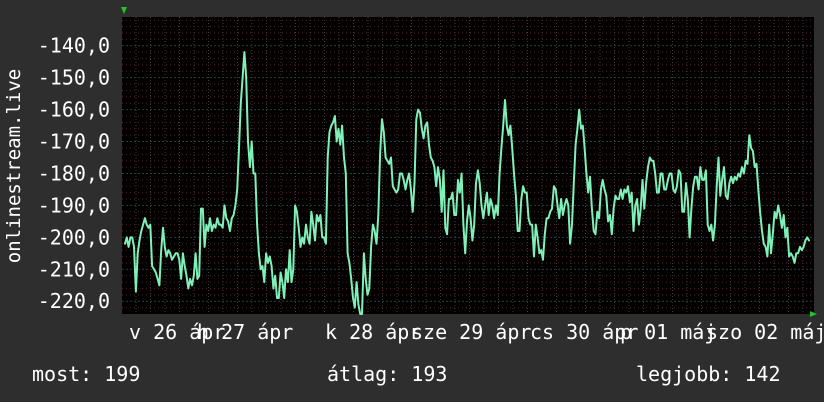 The image size is (824, 402). What do you see at coordinates (74, 173) in the screenshot?
I see `y-tick-label: -180,0` at bounding box center [74, 173].